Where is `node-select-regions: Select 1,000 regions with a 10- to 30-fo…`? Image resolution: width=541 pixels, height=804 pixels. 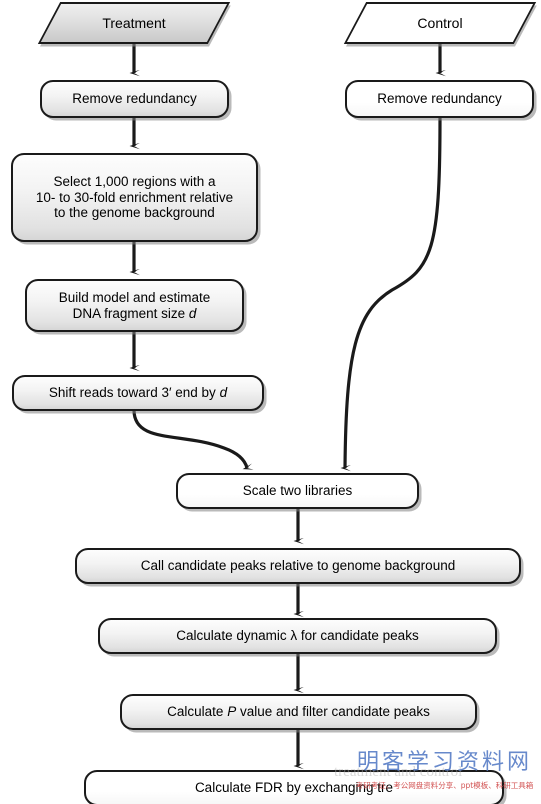
node-select-regions: Select 1,000 regions with a 10- to 30-fo… is located at coordinates (134, 197).